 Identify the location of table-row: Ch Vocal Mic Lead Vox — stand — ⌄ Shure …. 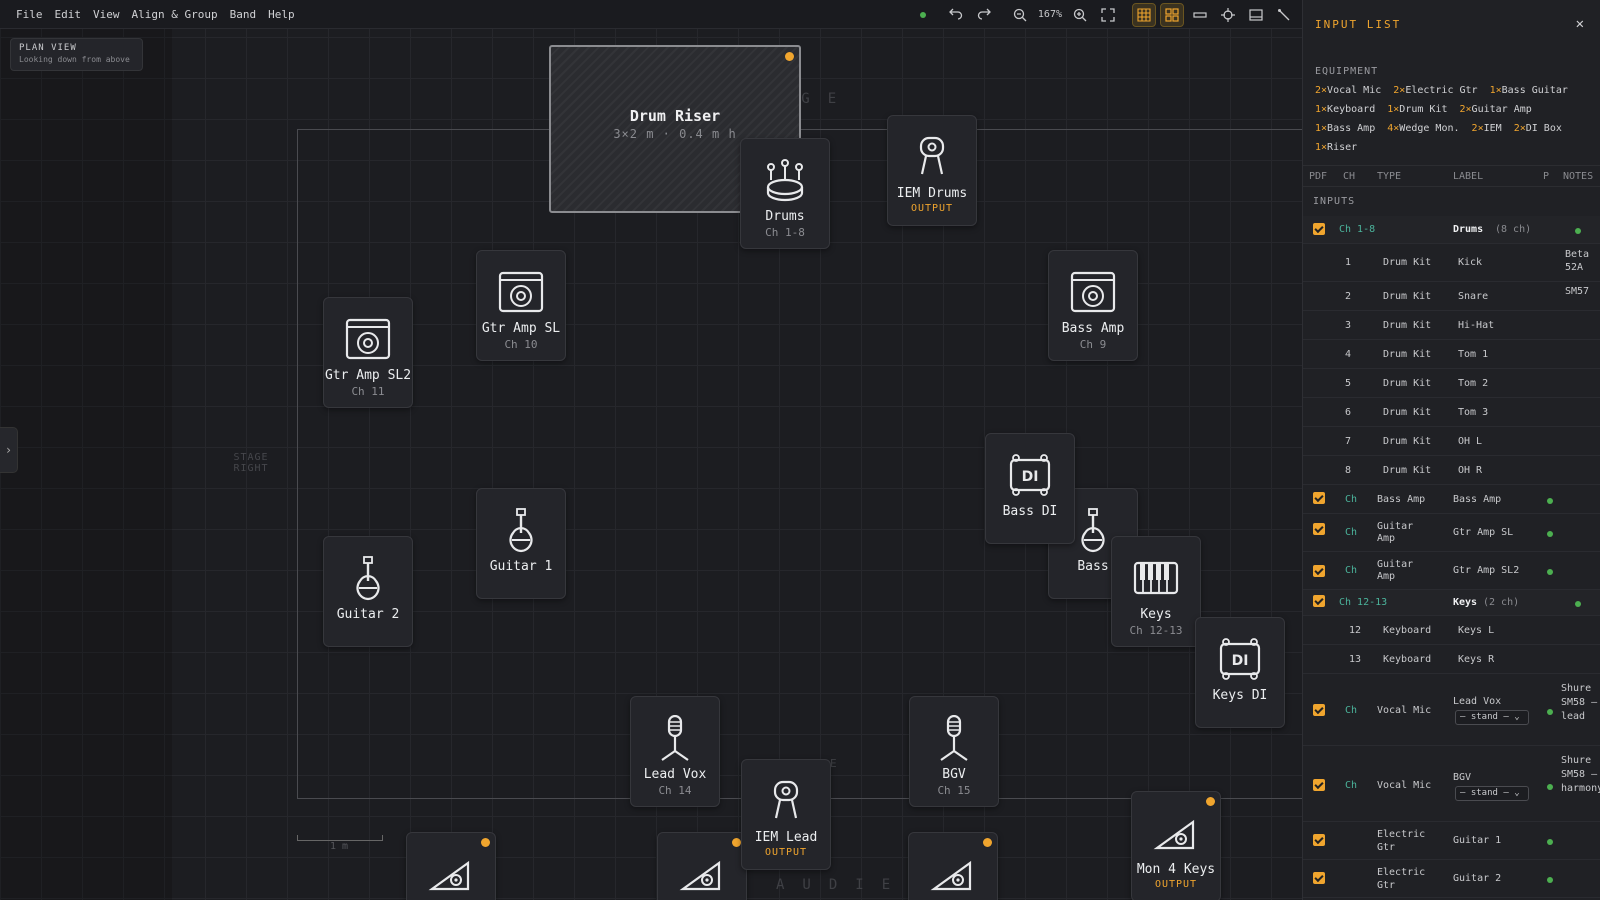
(1451, 710).